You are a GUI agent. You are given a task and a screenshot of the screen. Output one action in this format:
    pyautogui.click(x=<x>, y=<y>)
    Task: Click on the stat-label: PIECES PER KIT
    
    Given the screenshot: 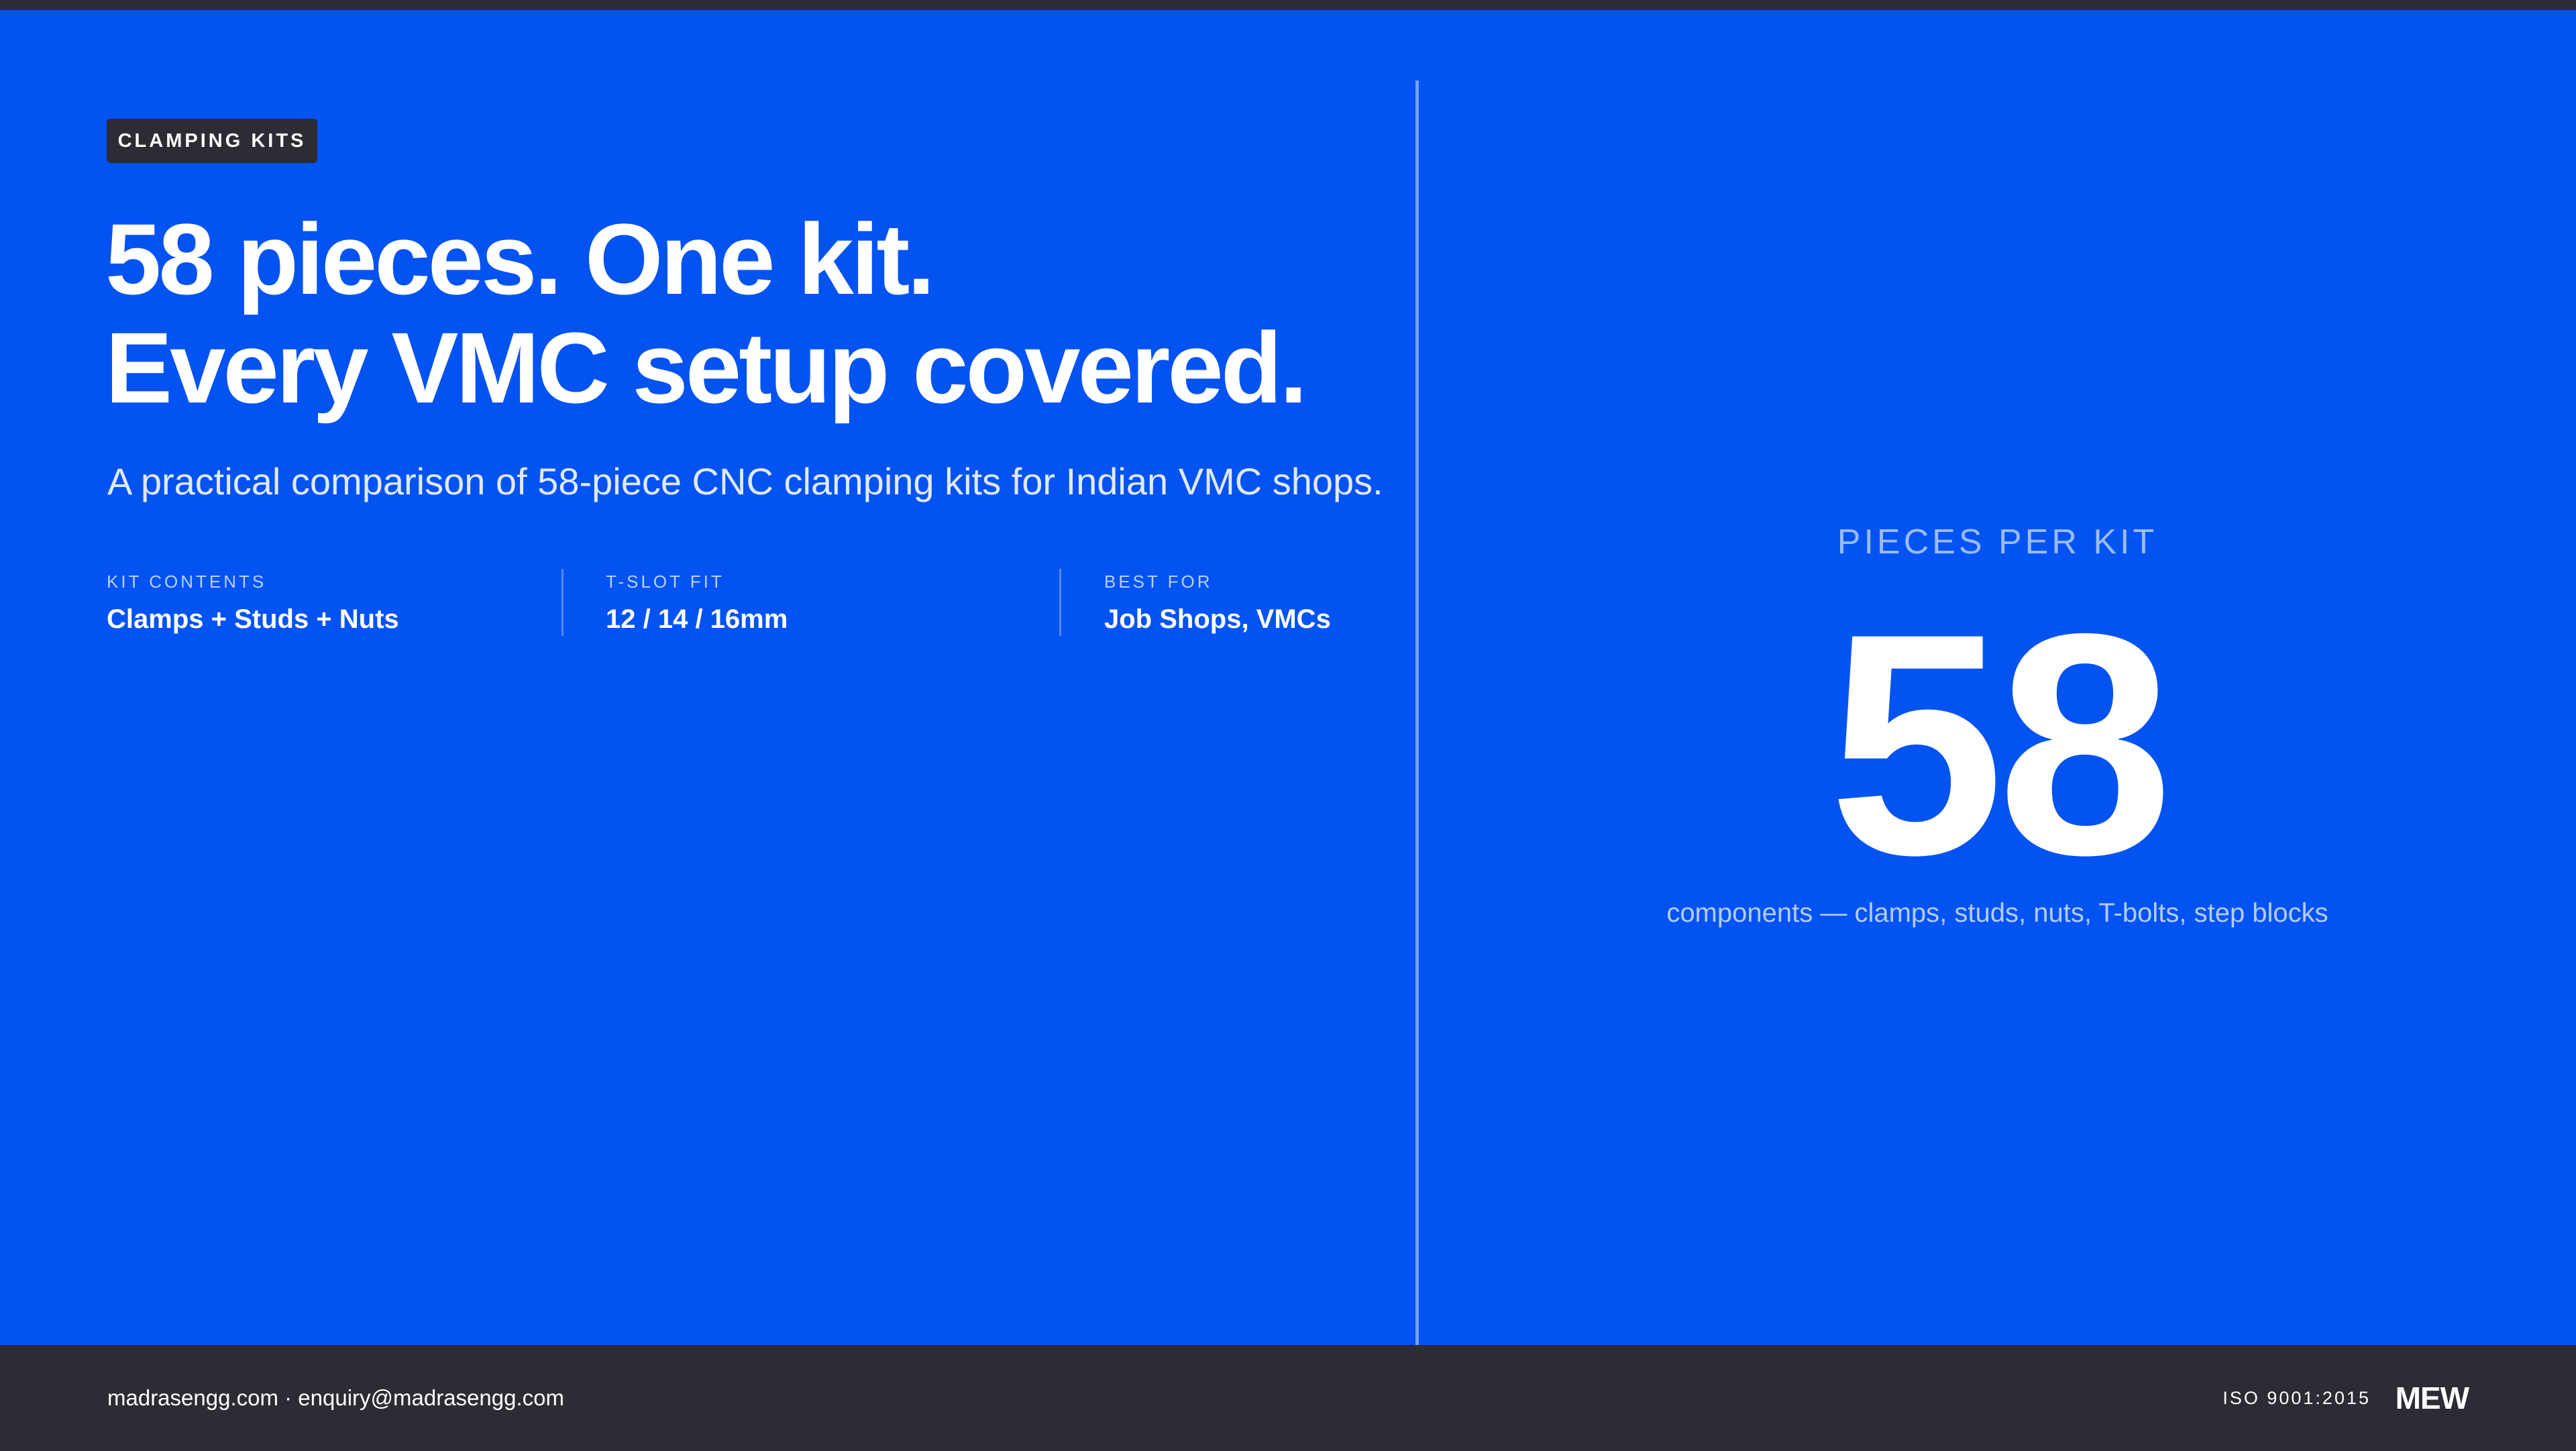 What is the action you would take?
    pyautogui.click(x=1997, y=542)
    